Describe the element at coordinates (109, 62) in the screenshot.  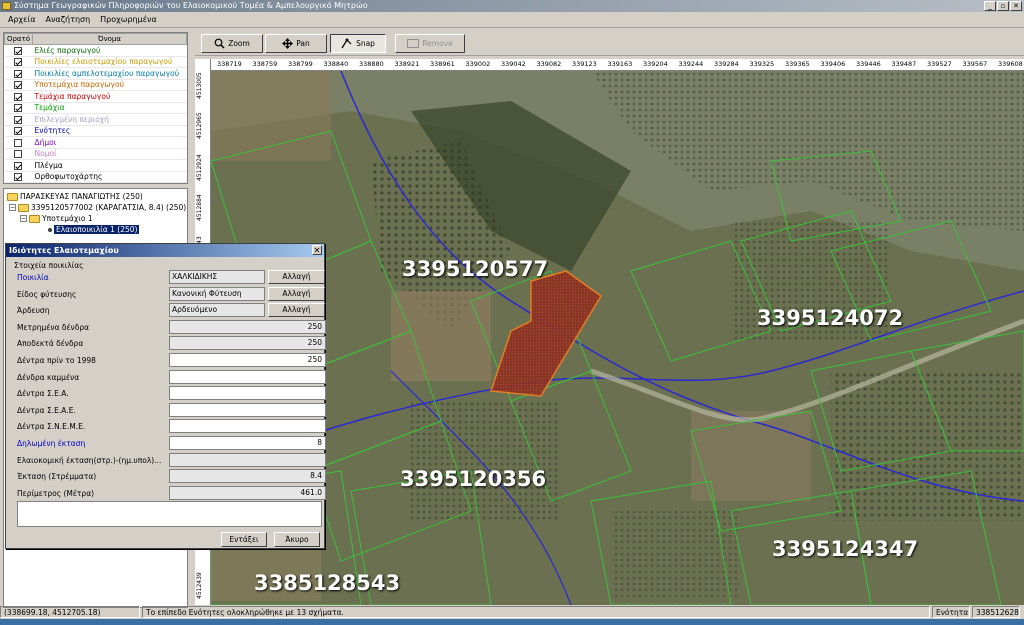
I see `layer-name: Ποικιλίες ελαιοτεμαχίου παραγωγού` at that location.